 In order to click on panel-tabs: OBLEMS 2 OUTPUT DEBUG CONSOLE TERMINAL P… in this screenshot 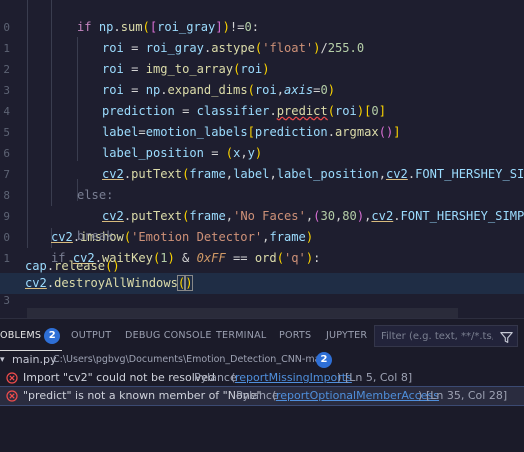, I will do `click(262, 335)`.